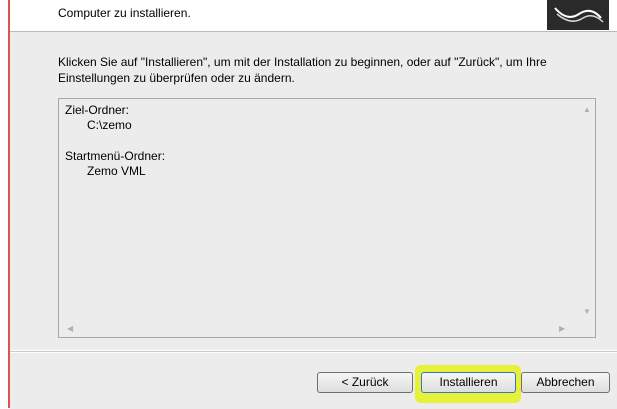 This screenshot has width=617, height=409. What do you see at coordinates (97, 110) in the screenshot?
I see `dest-folder-label: Ziel-Ordner:` at bounding box center [97, 110].